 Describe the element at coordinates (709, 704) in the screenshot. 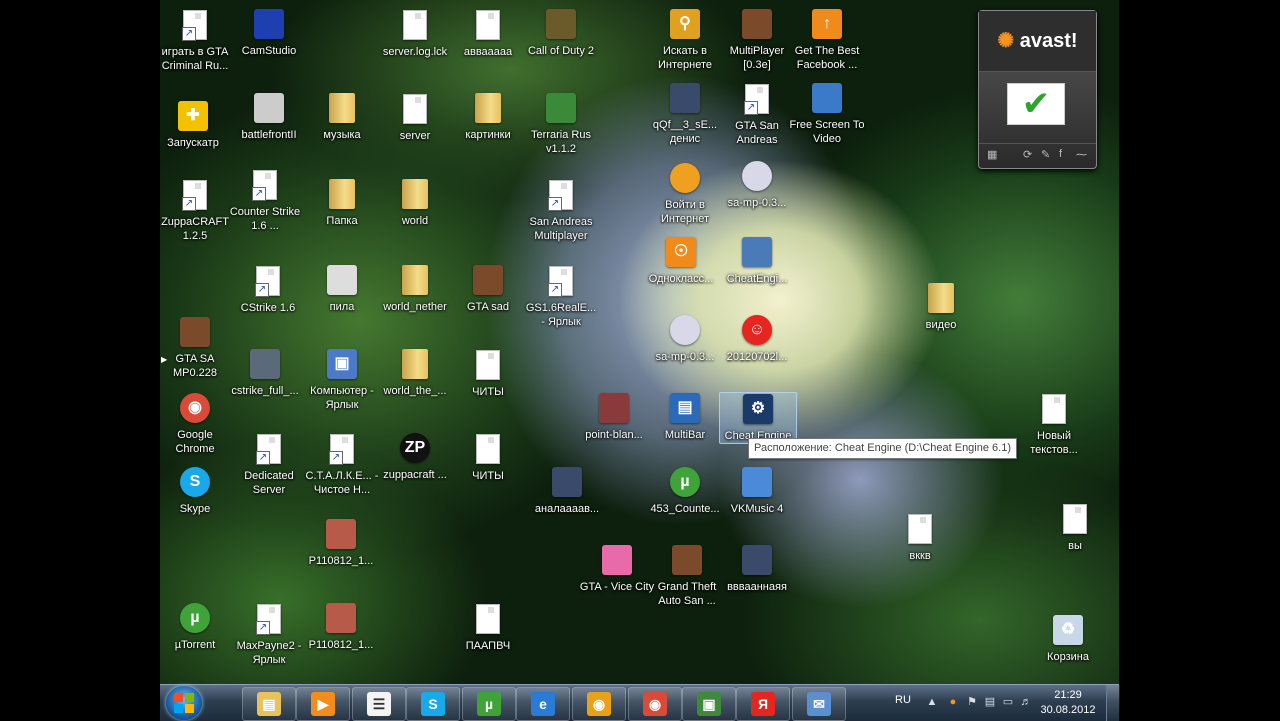

I see `taskbar-button-monitor: ▣` at that location.